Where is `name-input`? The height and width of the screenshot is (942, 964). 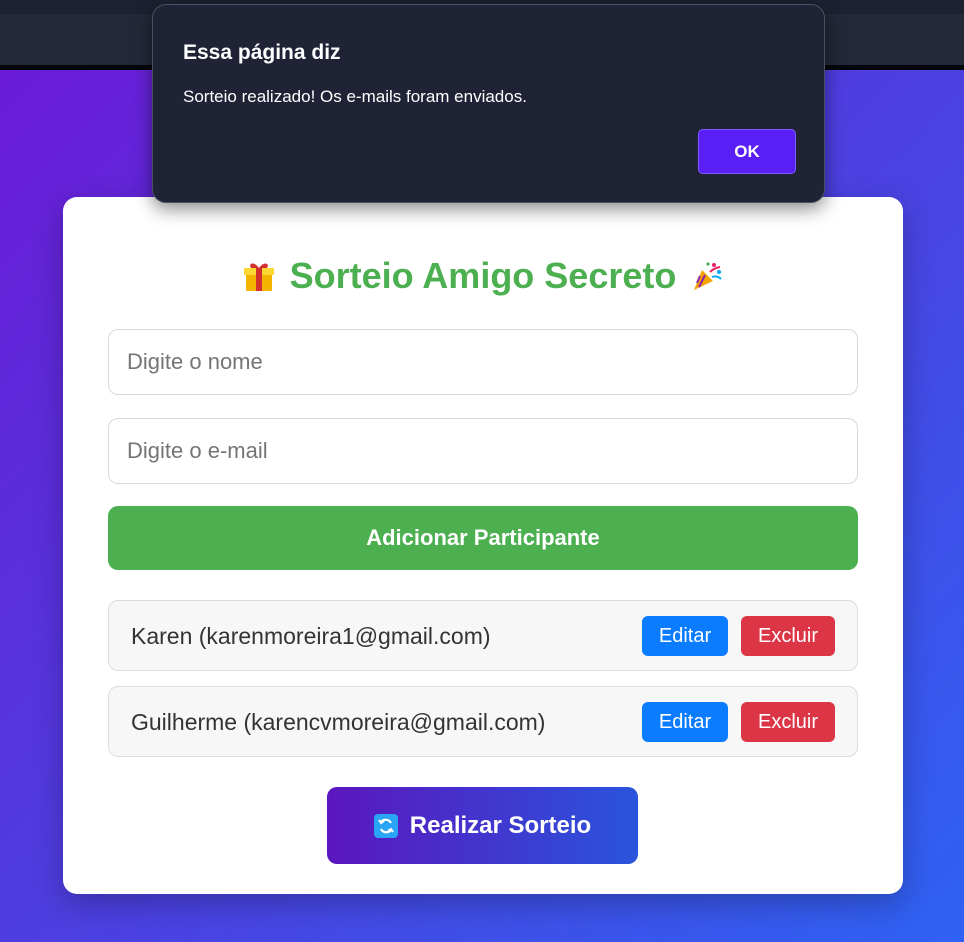 name-input is located at coordinates (483, 362).